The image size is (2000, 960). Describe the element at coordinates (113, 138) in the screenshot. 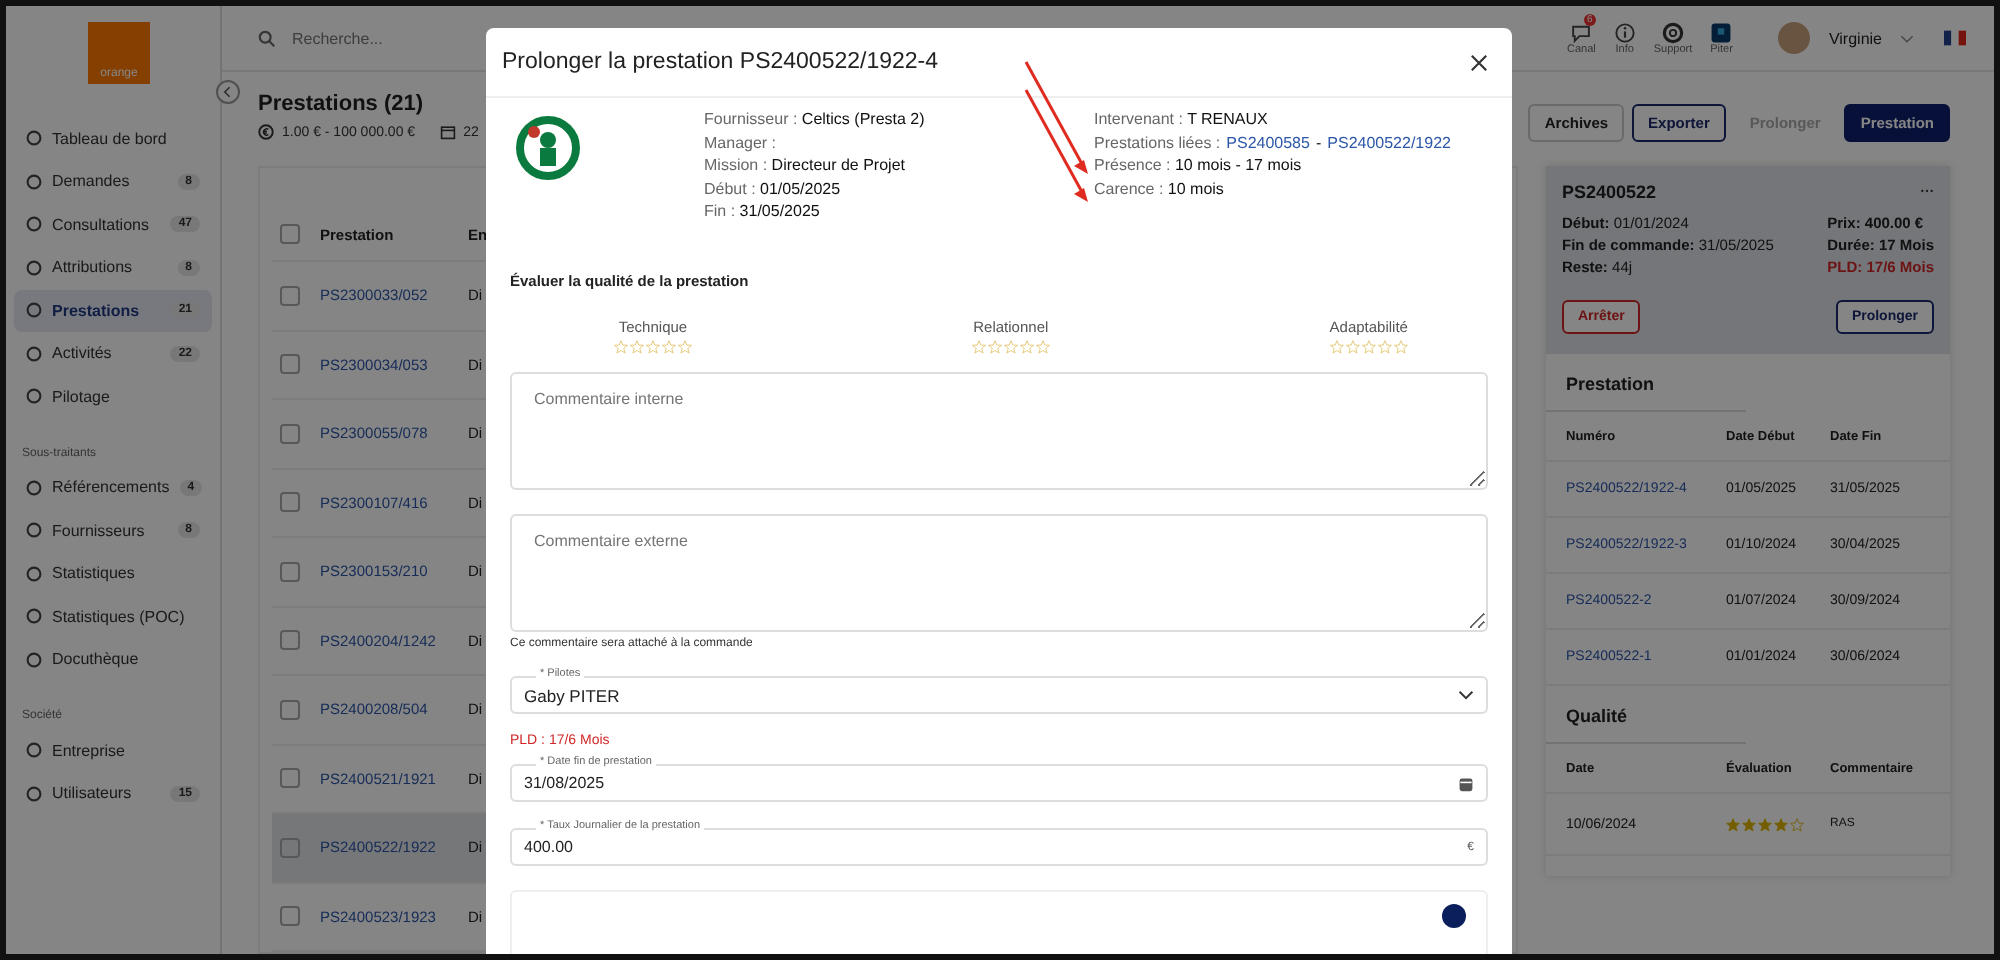

I see `sidebar-item: Tableau de bord` at that location.